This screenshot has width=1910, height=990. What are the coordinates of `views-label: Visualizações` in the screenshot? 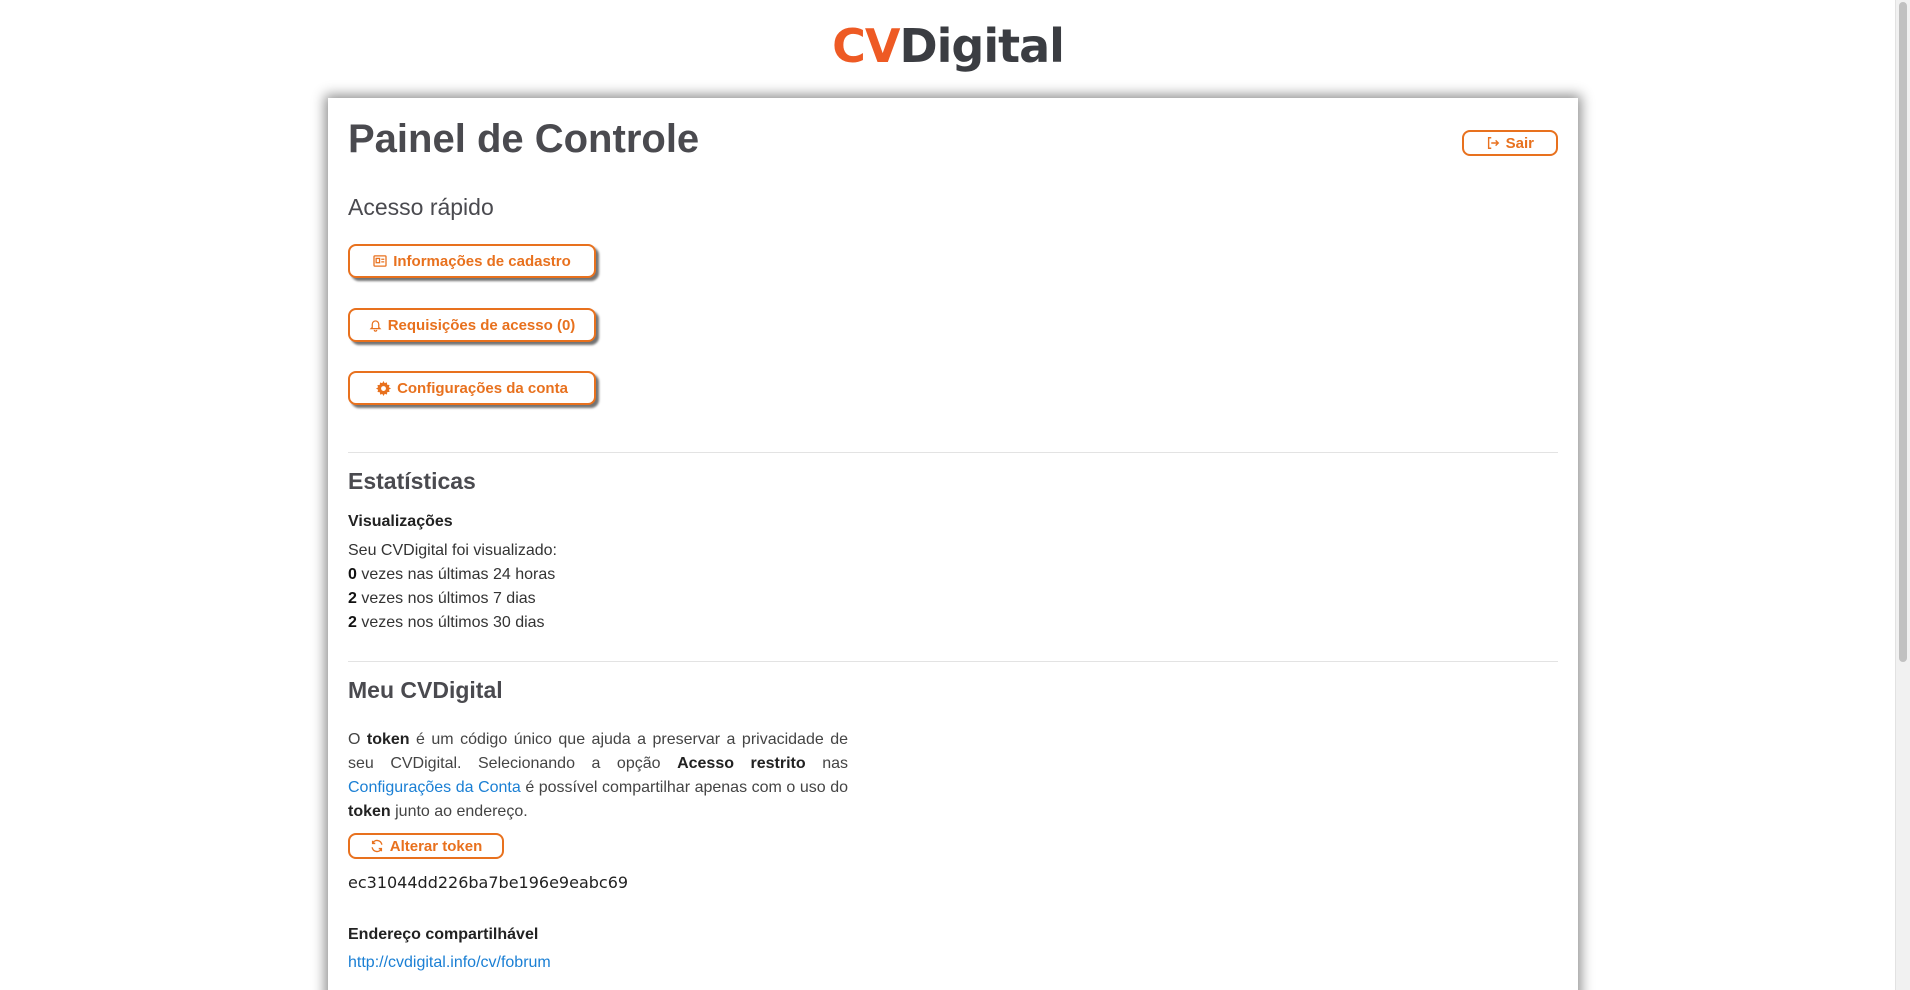 It's located at (400, 521).